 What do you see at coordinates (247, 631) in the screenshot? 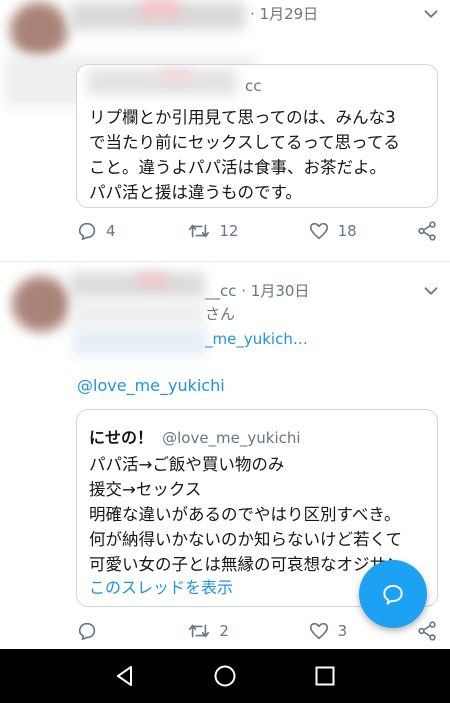
I see `retweet-button: 2` at bounding box center [247, 631].